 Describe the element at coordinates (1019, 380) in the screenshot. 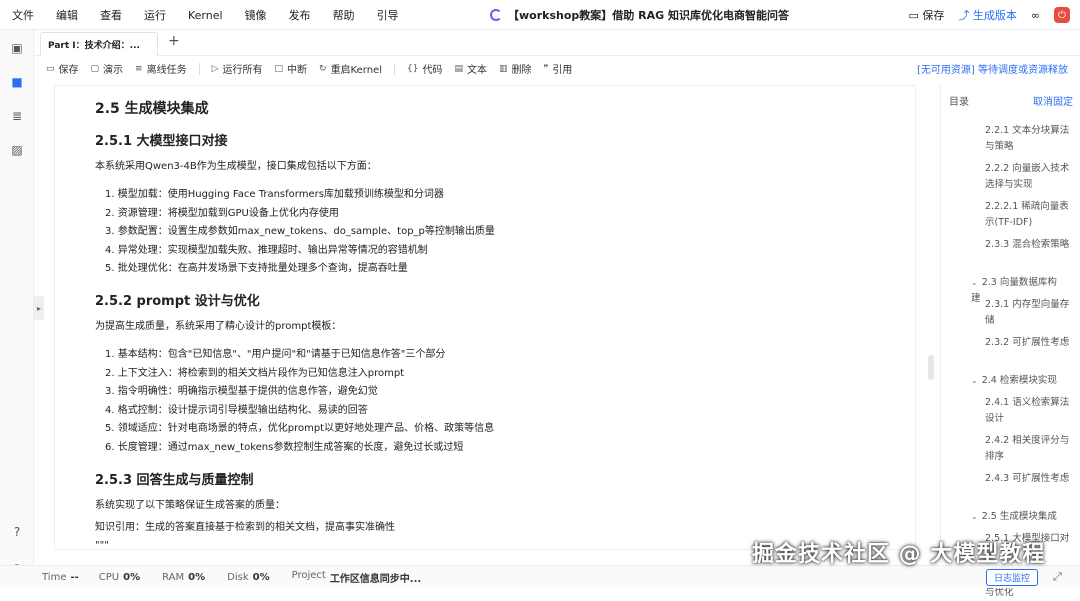

I see `toc-item-label: 2.4 检索模块实现` at that location.